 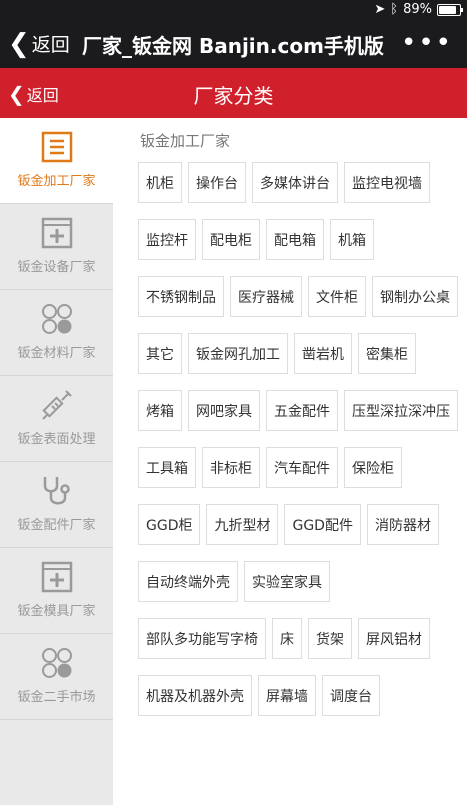 I want to click on category-tag: 机箱, so click(x=352, y=239).